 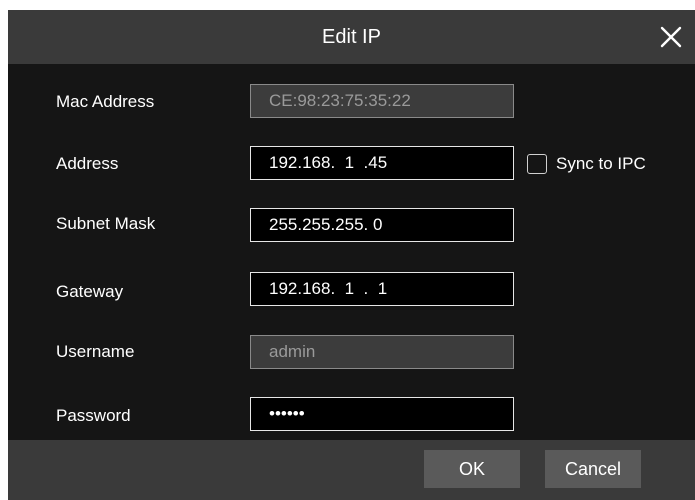 I want to click on gateway-field, so click(x=382, y=289).